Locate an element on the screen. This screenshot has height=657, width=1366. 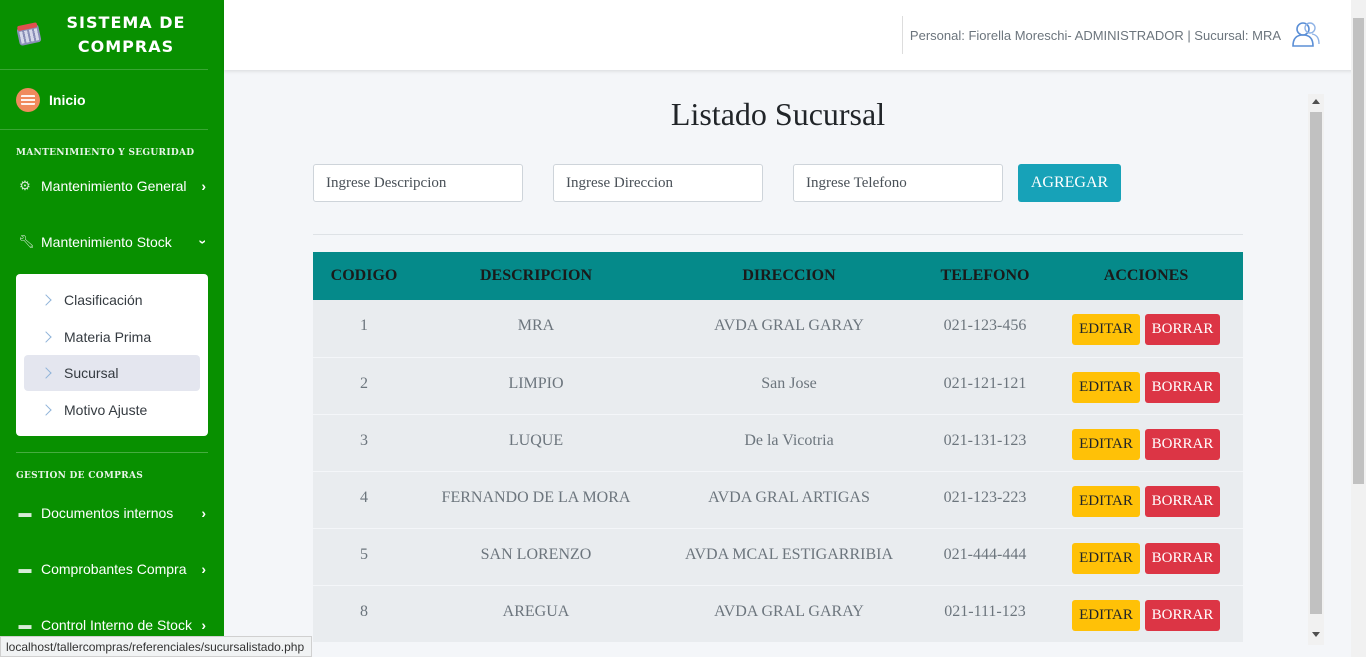
header-divider is located at coordinates (902, 35).